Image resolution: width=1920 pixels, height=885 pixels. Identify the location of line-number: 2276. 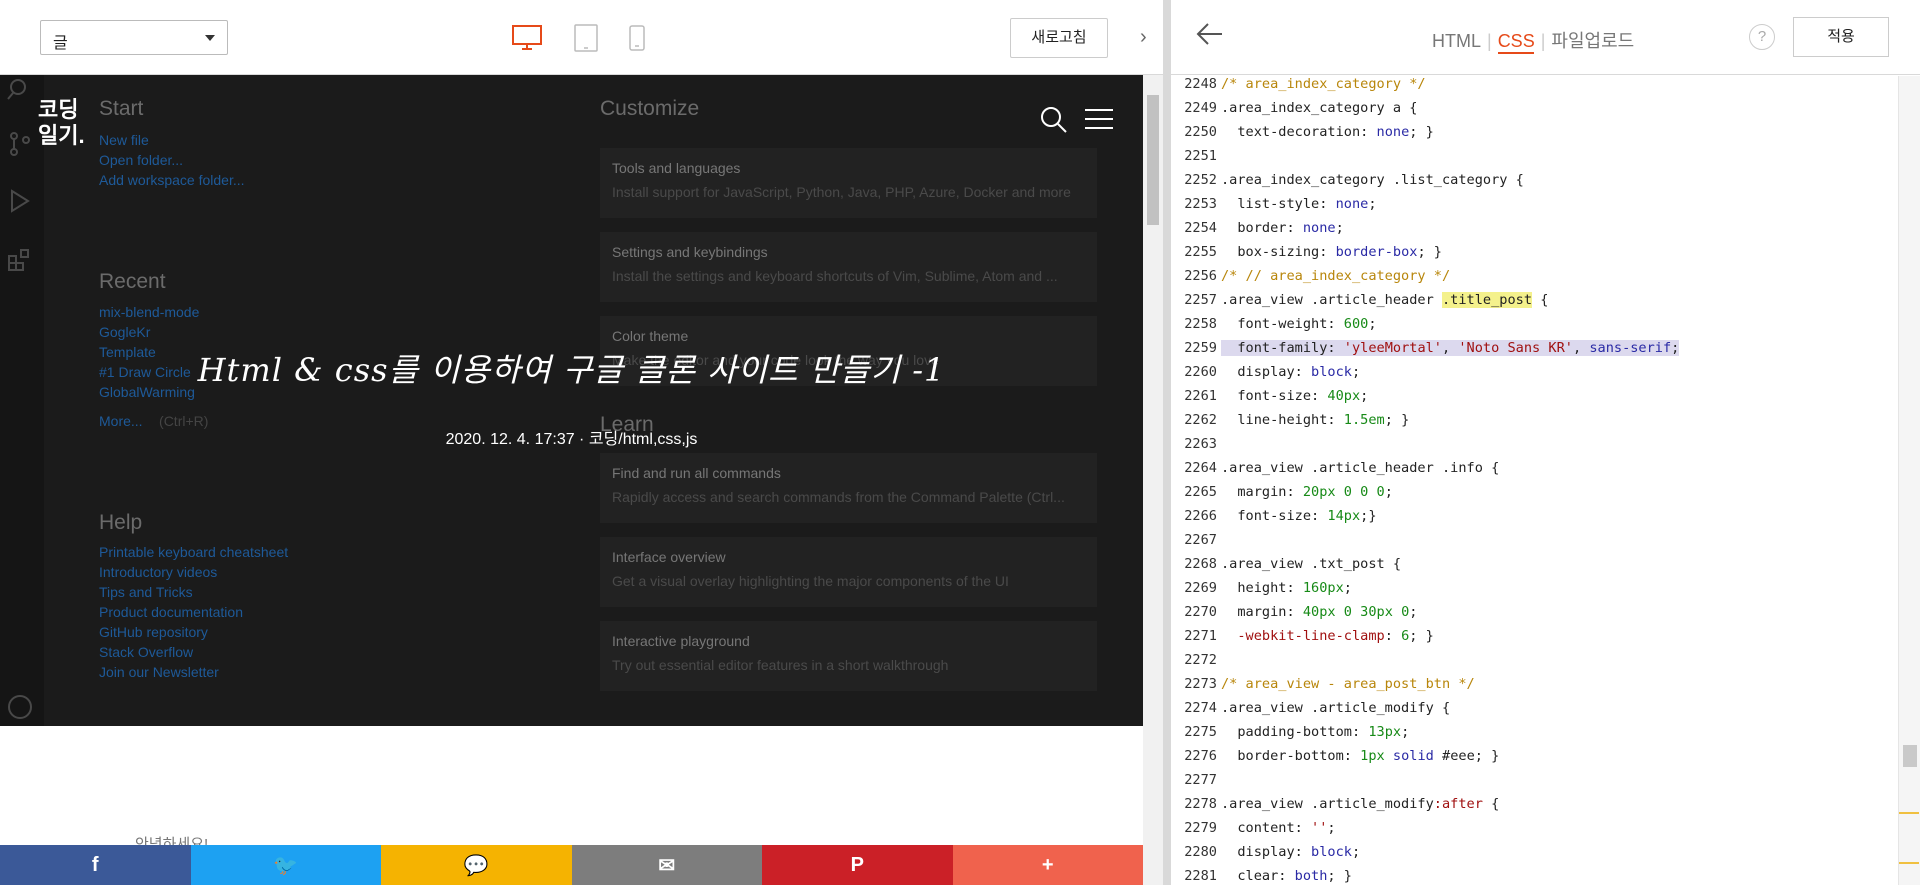
(1200, 756).